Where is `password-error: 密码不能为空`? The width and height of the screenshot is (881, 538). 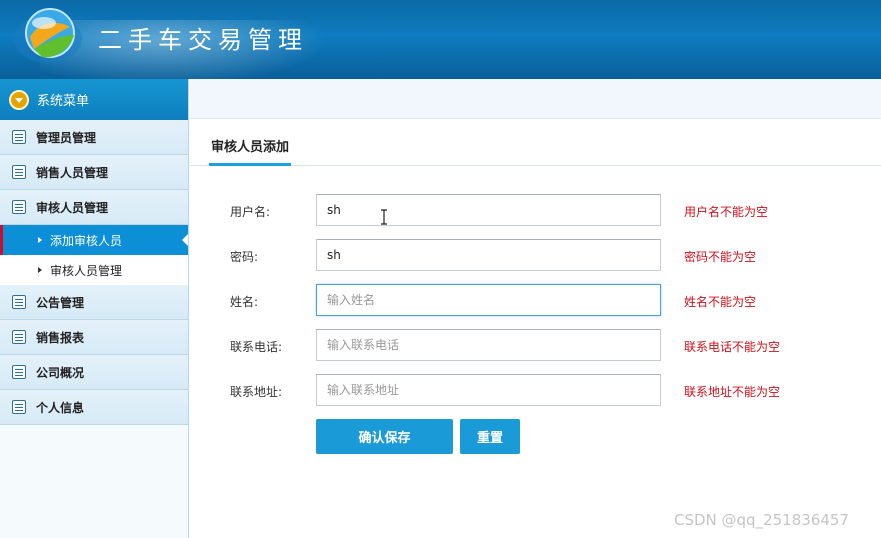 password-error: 密码不能为空 is located at coordinates (720, 257).